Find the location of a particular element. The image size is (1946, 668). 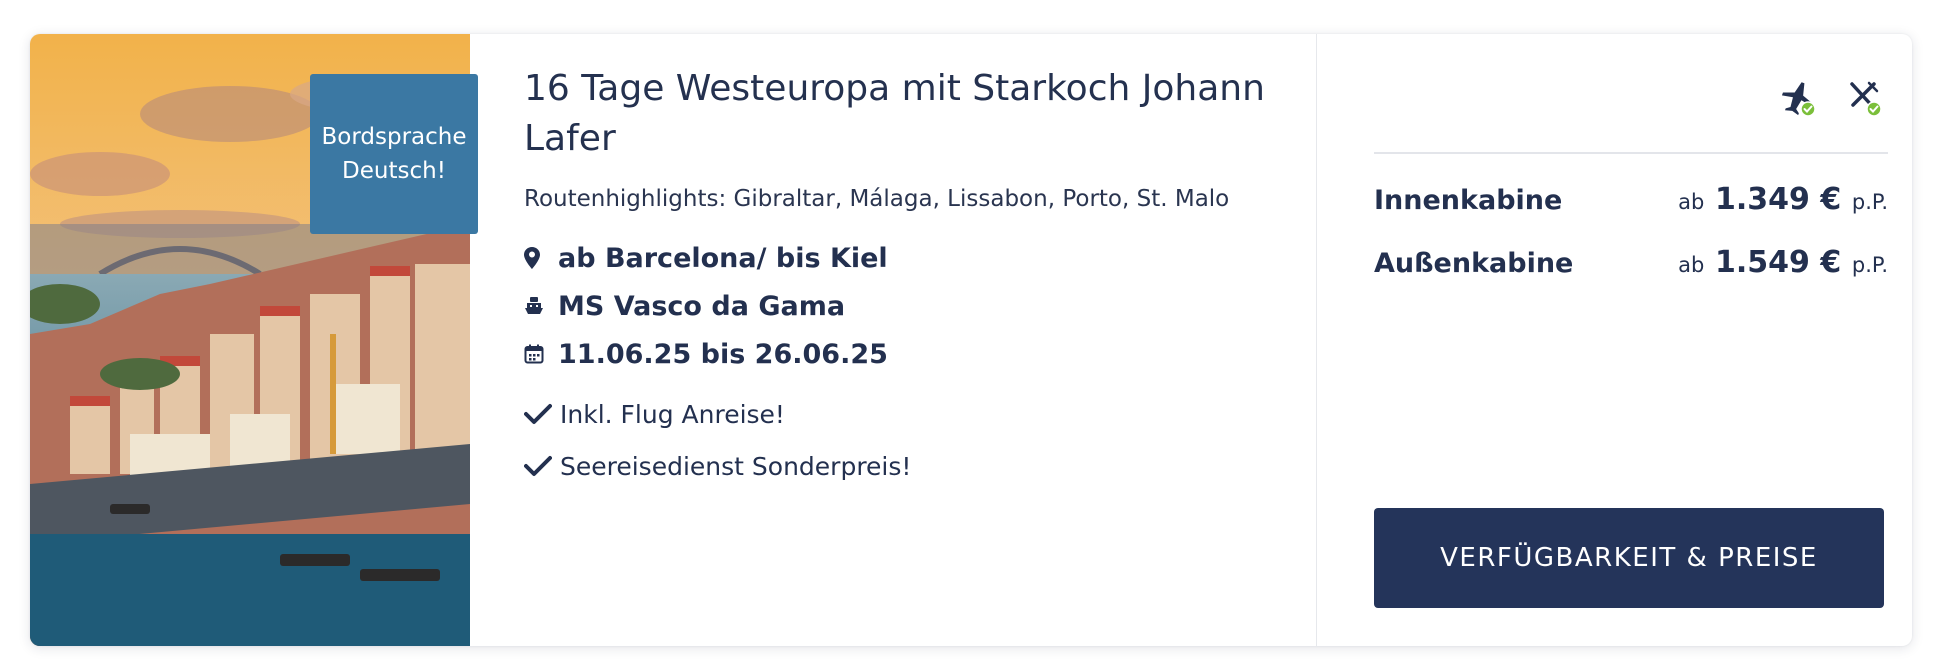

feature-item: Inkl. Flug Anreise! is located at coordinates (914, 414).